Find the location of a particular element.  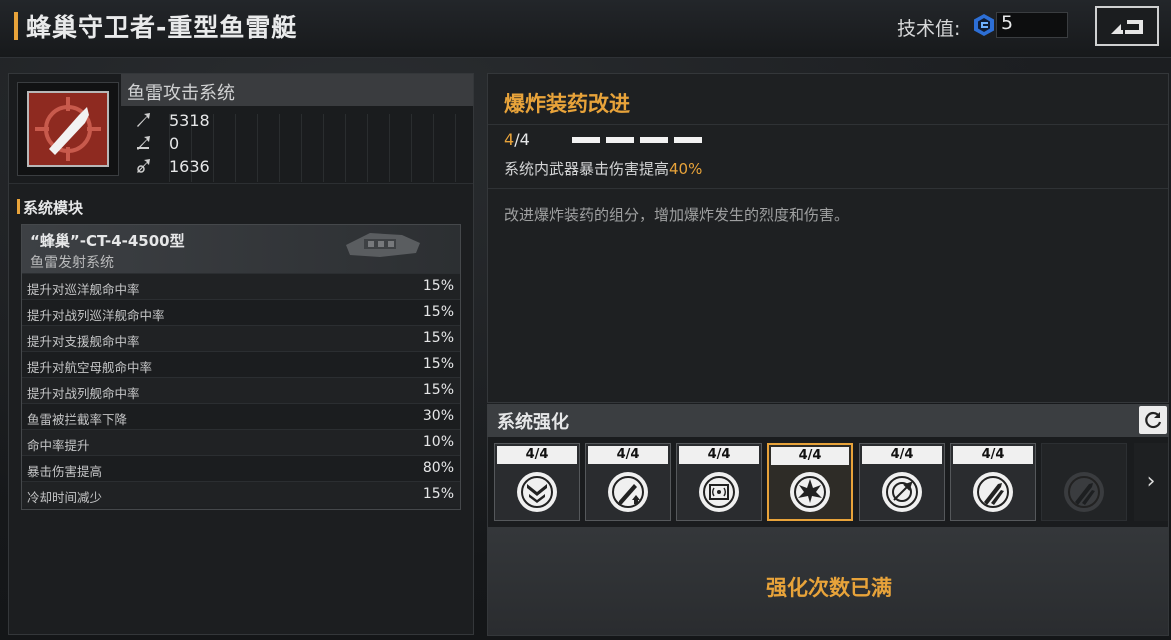

enhance-title: 系统强化 is located at coordinates (533, 422).